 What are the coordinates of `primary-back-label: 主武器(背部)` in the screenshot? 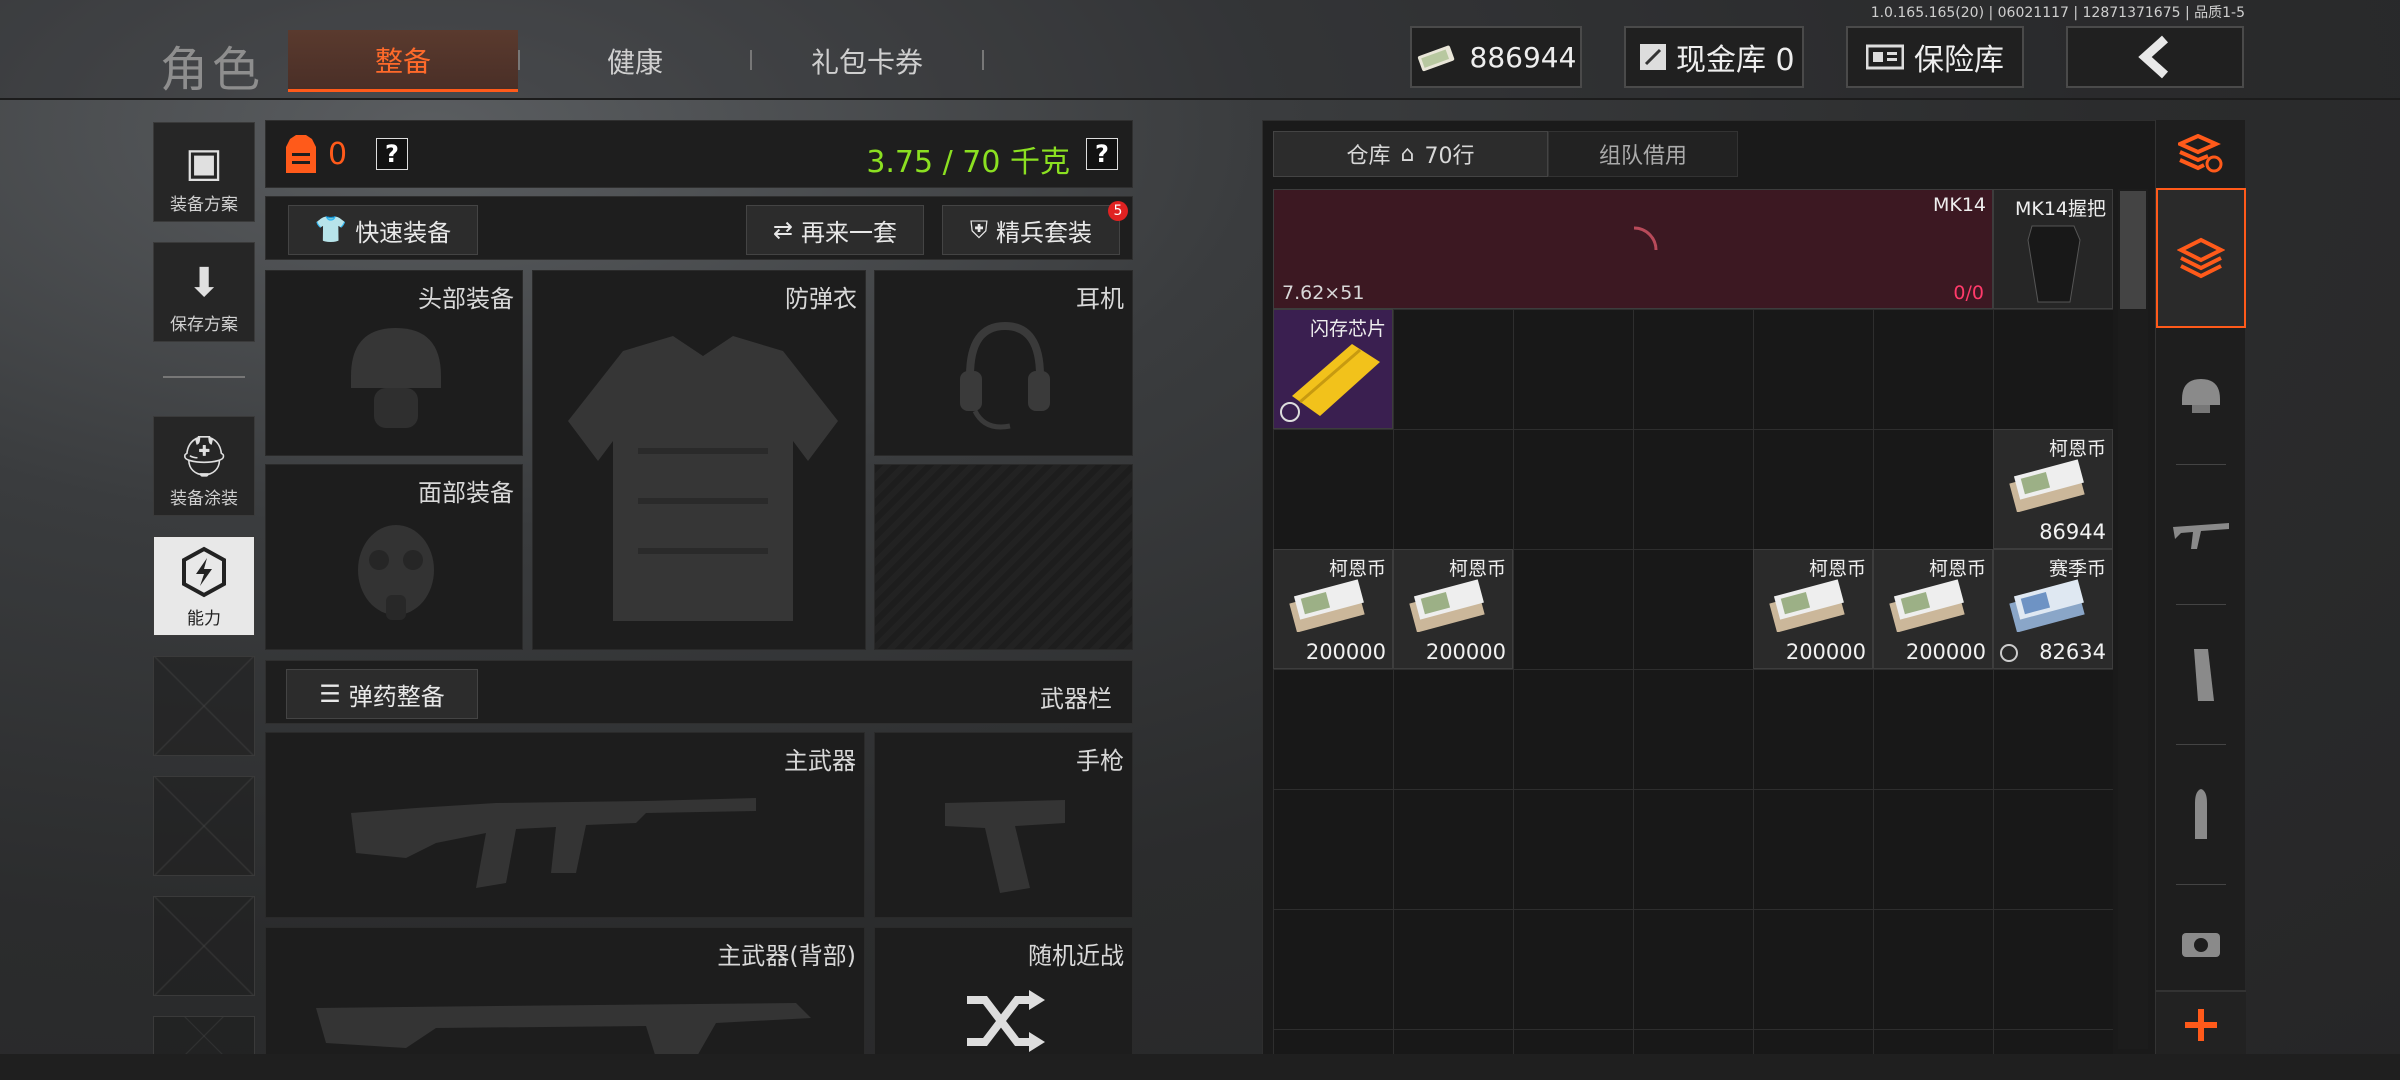 It's located at (786, 956).